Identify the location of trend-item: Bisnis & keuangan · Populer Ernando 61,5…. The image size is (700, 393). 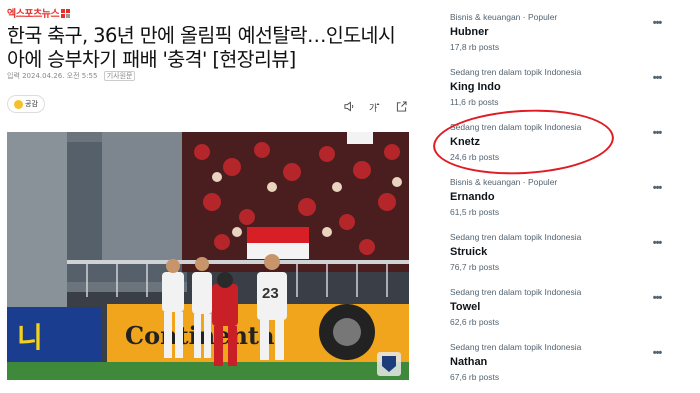
(560, 203).